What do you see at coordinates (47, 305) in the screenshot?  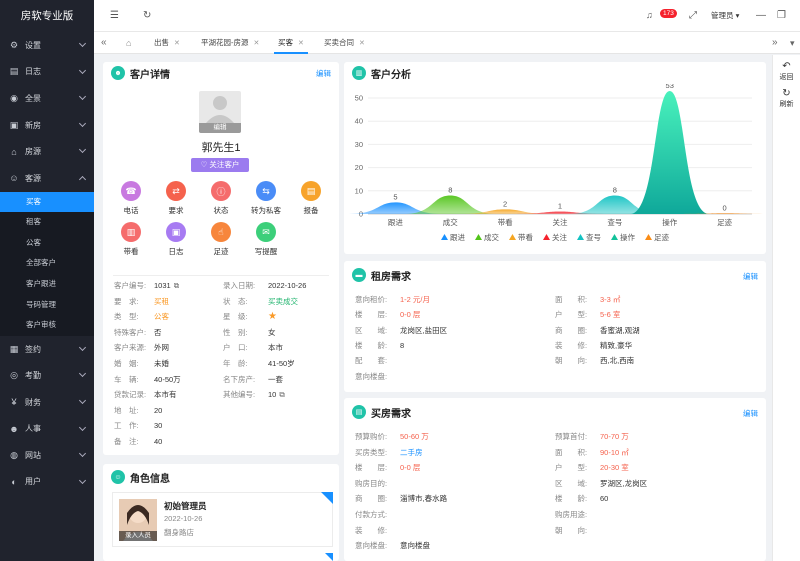 I see `submenu-item: 号码管理` at bounding box center [47, 305].